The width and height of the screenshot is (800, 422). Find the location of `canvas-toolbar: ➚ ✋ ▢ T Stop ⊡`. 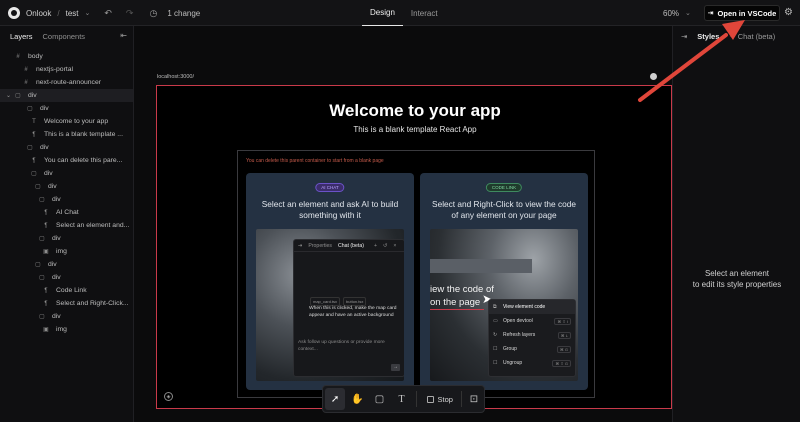

canvas-toolbar: ➚ ✋ ▢ T Stop ⊡ is located at coordinates (403, 399).